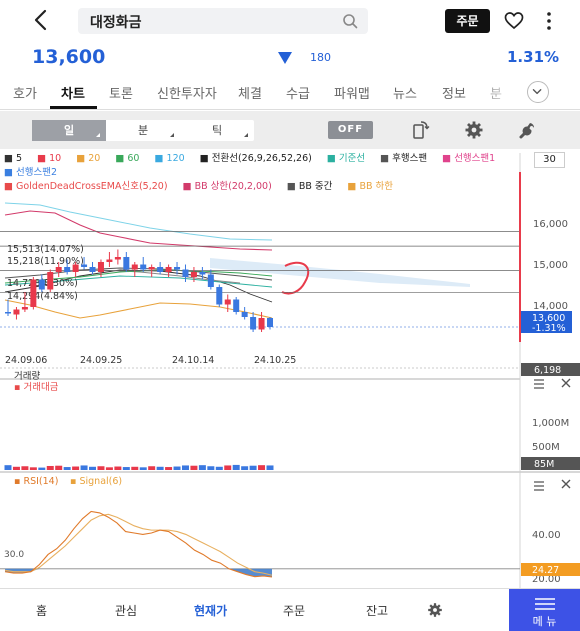 The width and height of the screenshot is (580, 631). I want to click on tab-orderbook: 호가, so click(25, 92).